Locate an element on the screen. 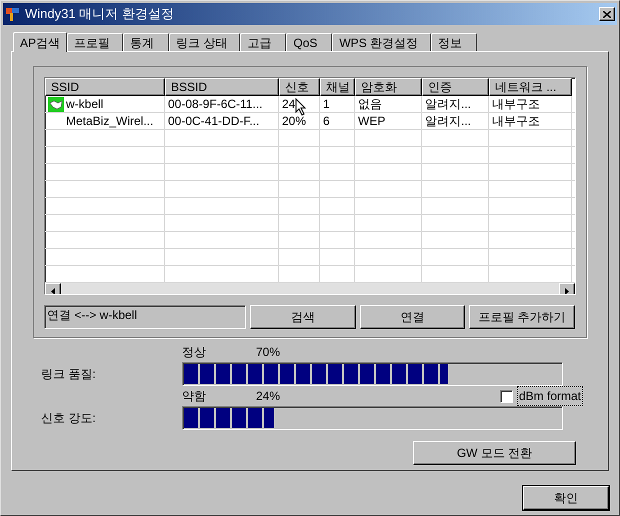 The height and width of the screenshot is (516, 620). window-title: Windy31 매니저 환경설정 is located at coordinates (99, 14).